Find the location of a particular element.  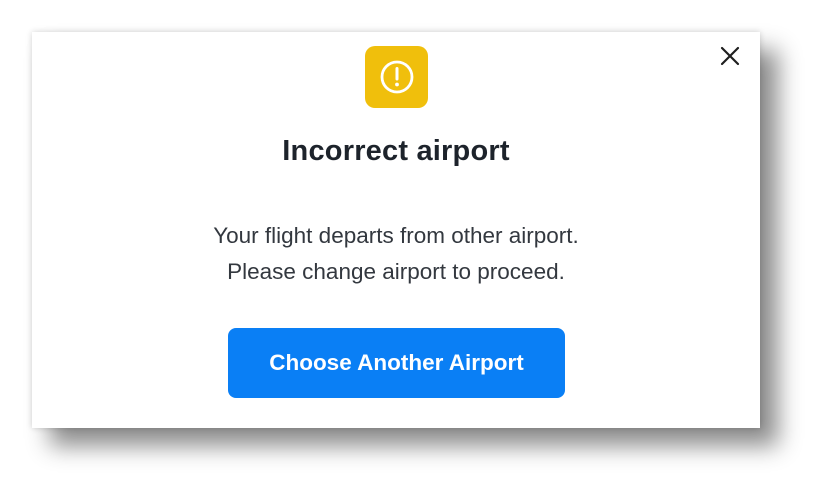

message-line: Your flight departs from other airport. is located at coordinates (396, 235).